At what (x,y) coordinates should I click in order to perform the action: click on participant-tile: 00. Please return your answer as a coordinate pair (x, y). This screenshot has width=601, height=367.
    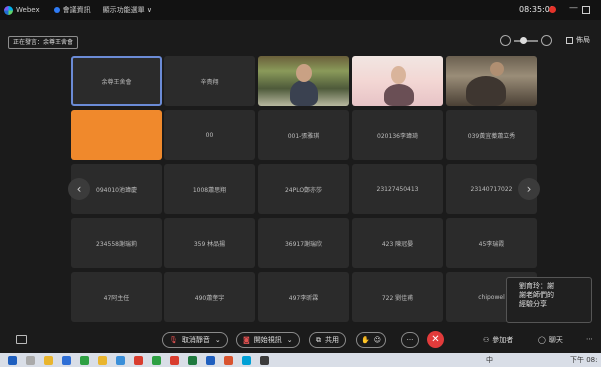
    Looking at the image, I should click on (209, 135).